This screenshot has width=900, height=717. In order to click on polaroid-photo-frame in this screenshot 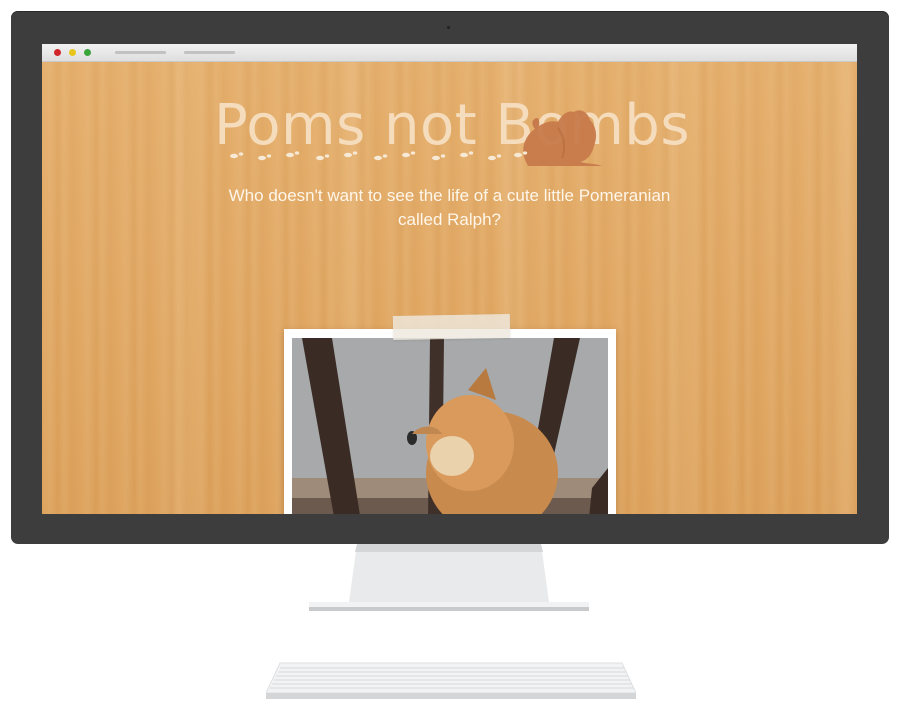, I will do `click(450, 421)`.